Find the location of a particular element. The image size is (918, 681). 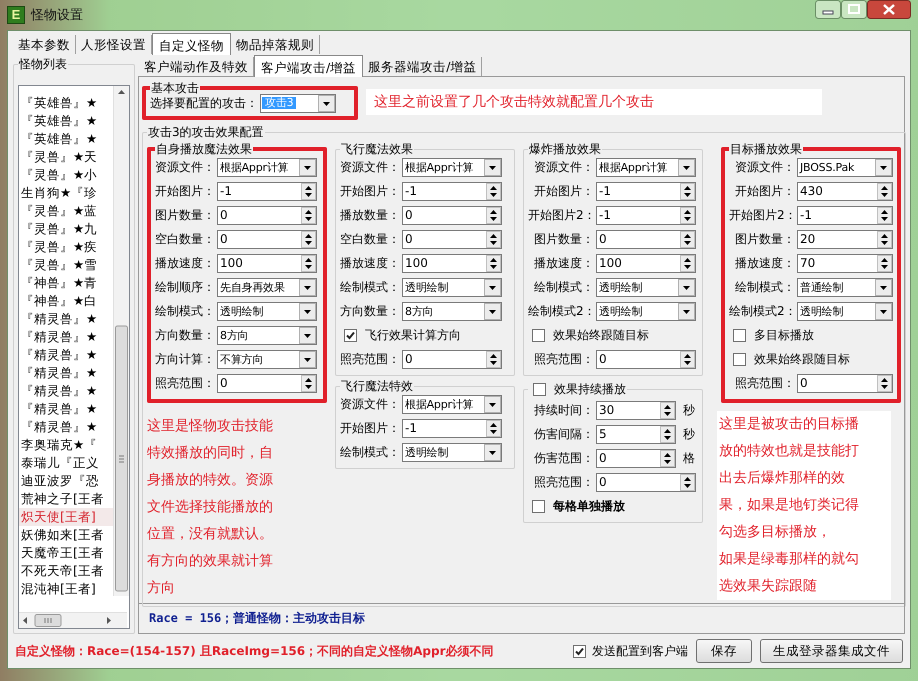

vertical-scrollbar is located at coordinates (121, 341).